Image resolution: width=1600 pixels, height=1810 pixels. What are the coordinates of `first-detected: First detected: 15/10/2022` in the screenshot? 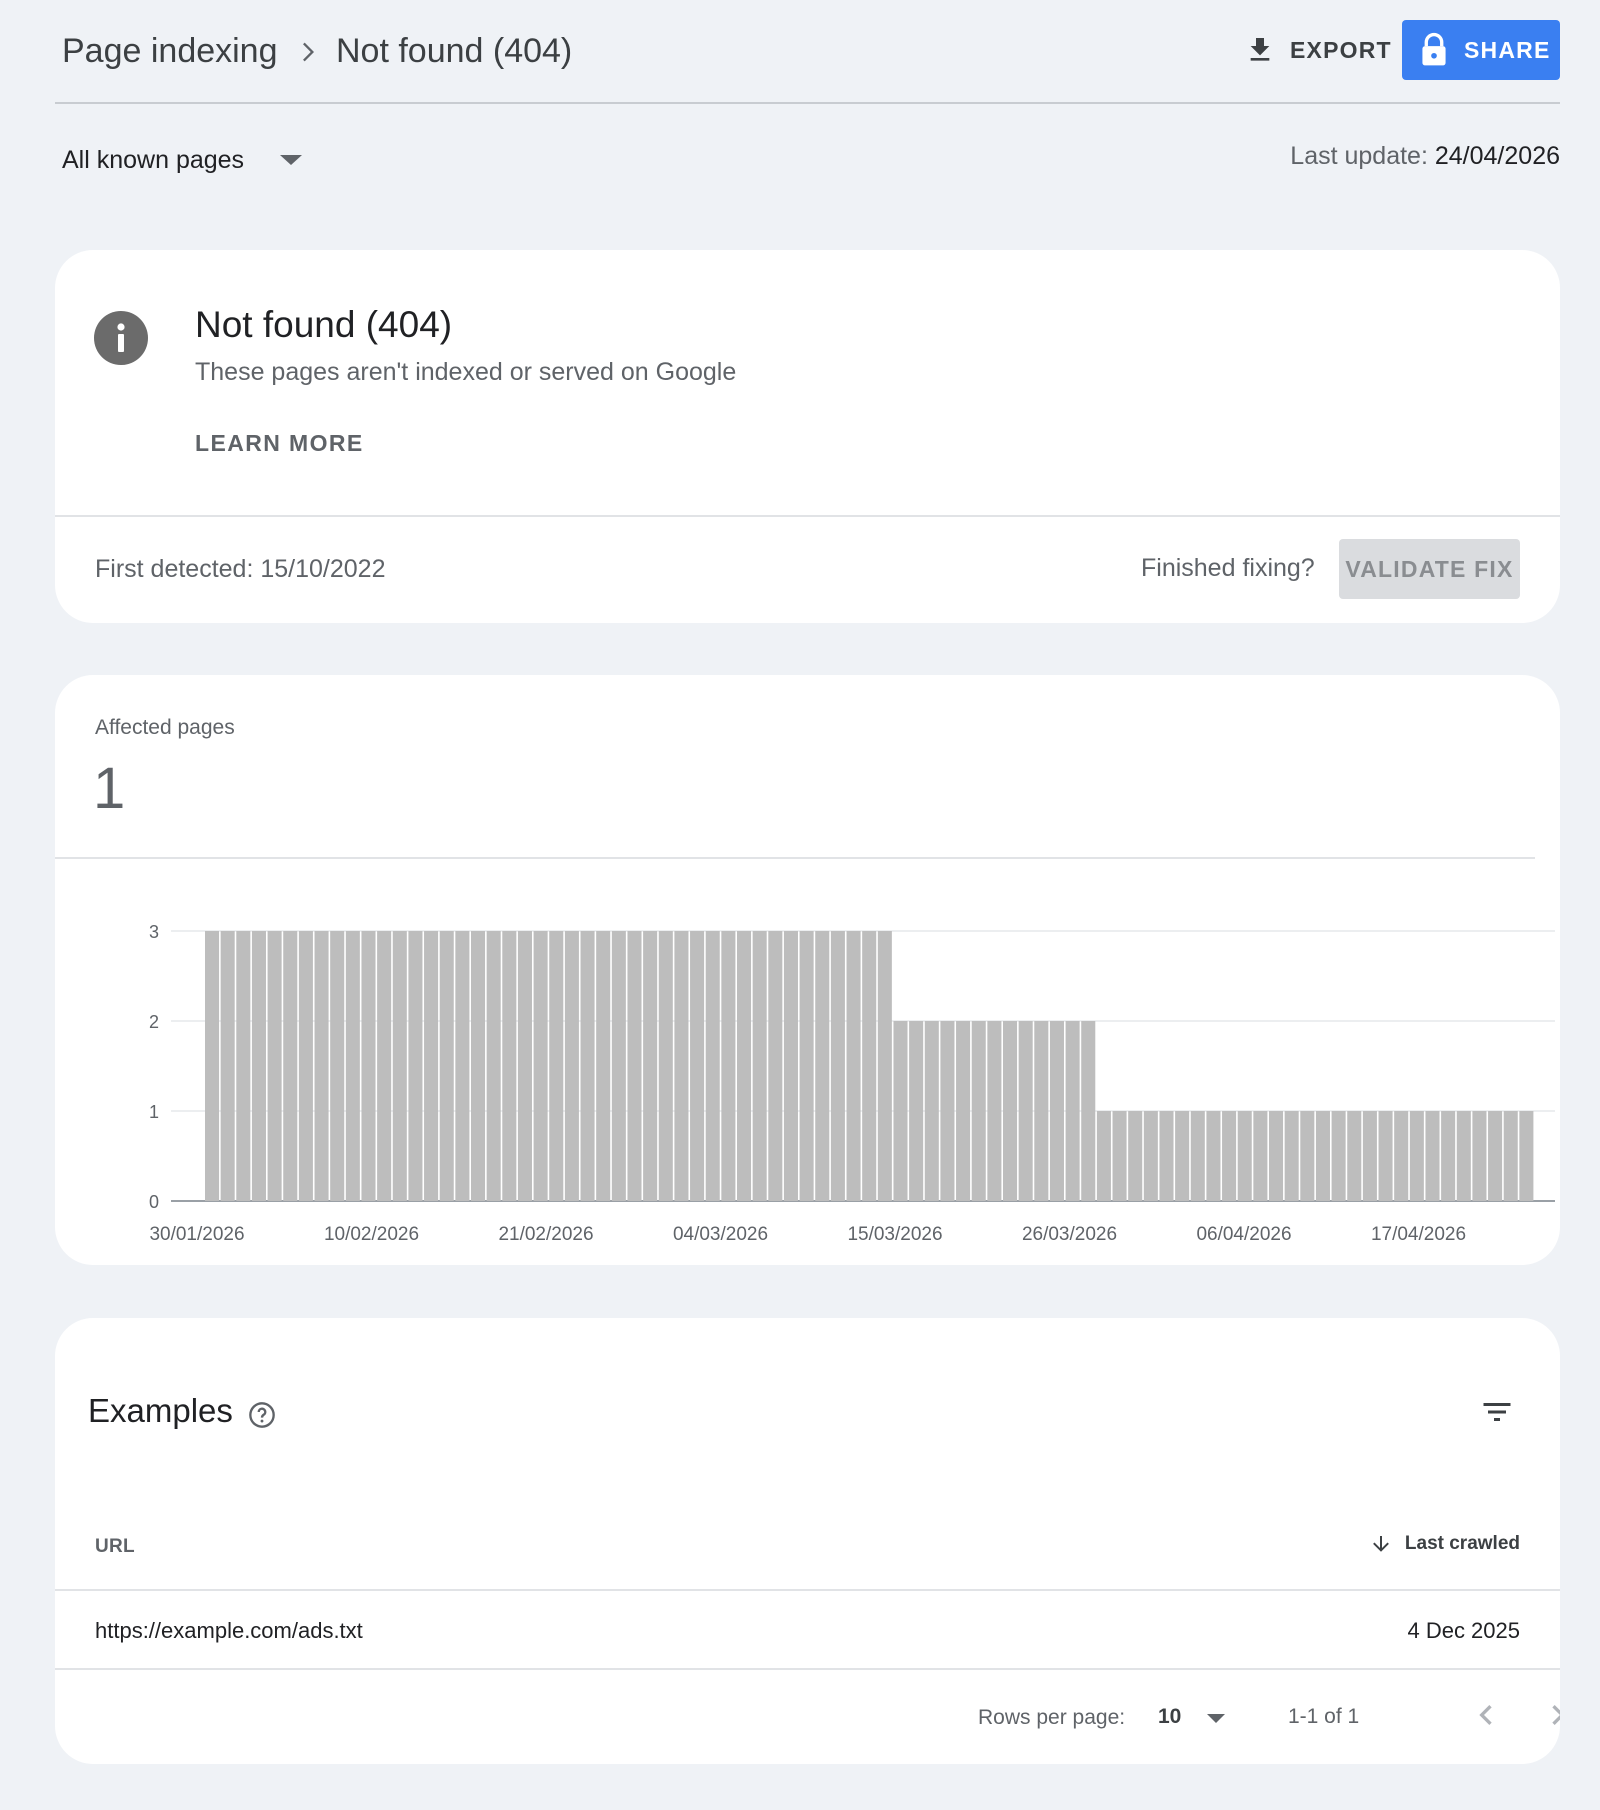 It's located at (240, 569).